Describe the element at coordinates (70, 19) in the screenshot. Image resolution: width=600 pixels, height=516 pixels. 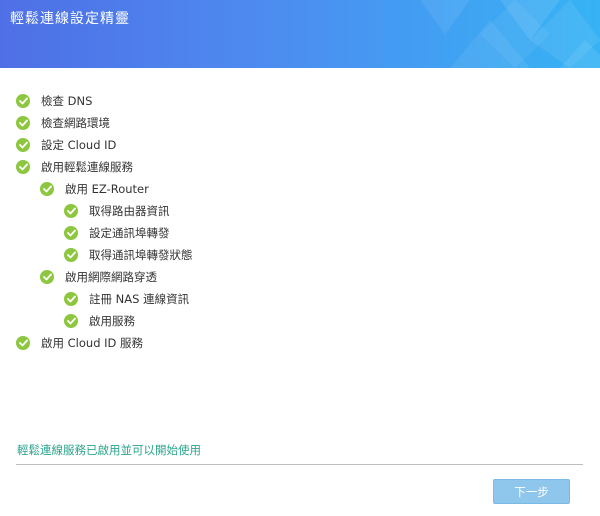
I see `wizard-title: 輕鬆連線設定精靈` at that location.